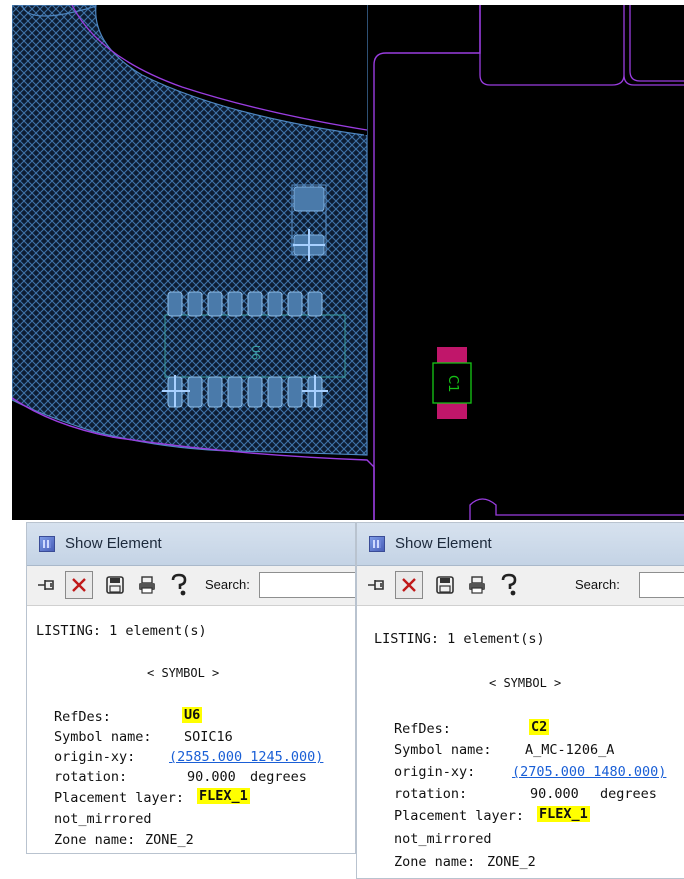  What do you see at coordinates (255, 352) in the screenshot?
I see `u6-silk-label: U6` at bounding box center [255, 352].